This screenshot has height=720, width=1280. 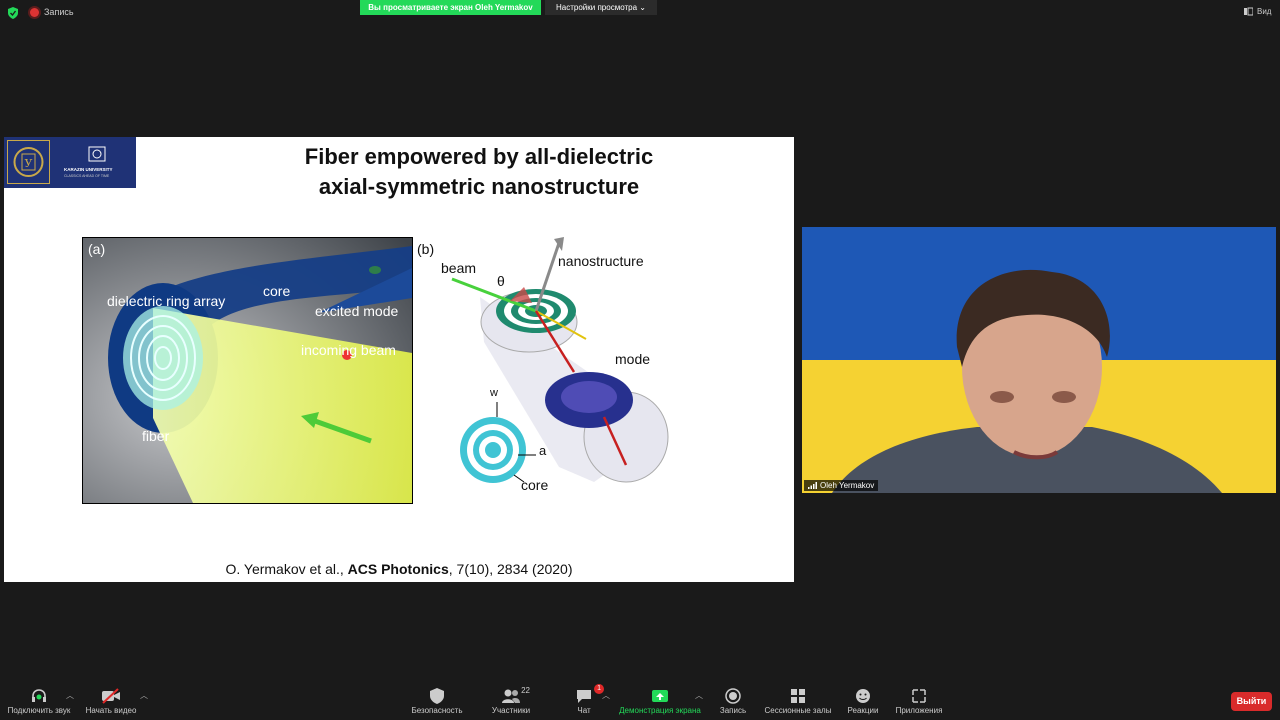 What do you see at coordinates (798, 696) in the screenshot?
I see `breakout-rooms-icon` at bounding box center [798, 696].